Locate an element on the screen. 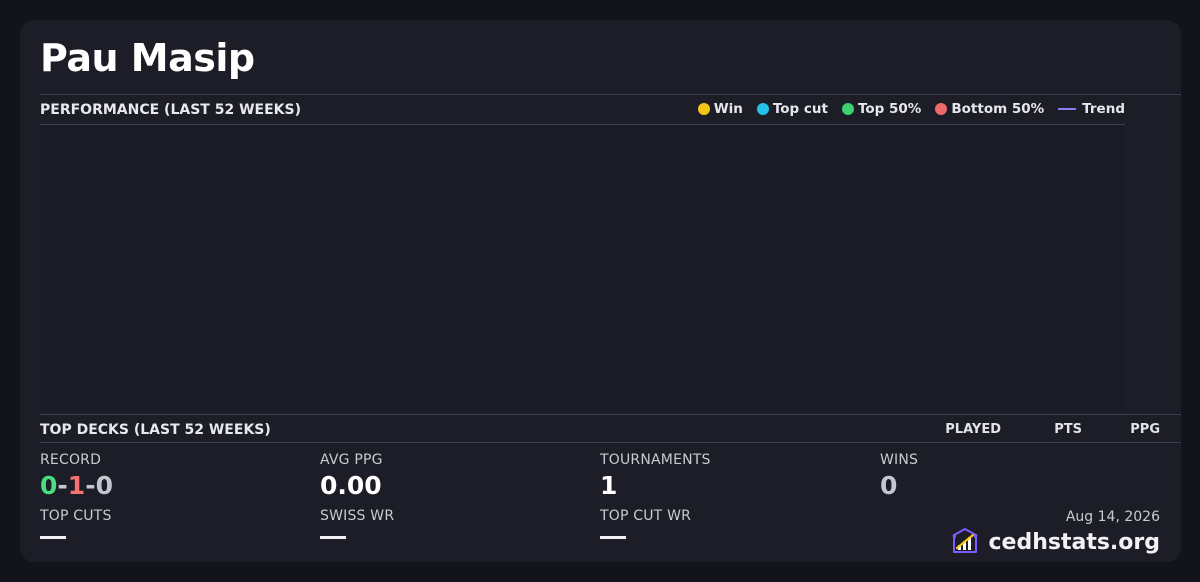  stat-label: SWISS WR is located at coordinates (357, 516).